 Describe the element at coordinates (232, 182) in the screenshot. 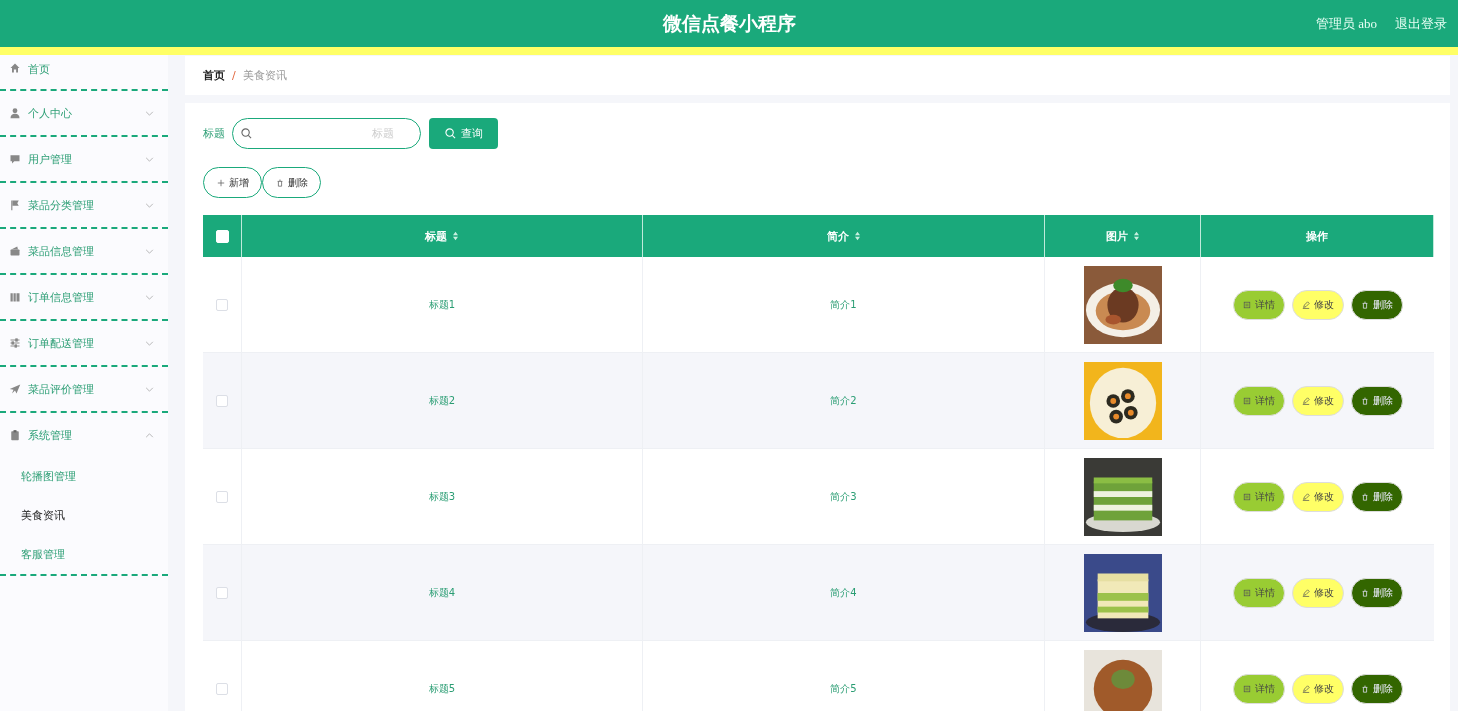

I see `add-button: 新增` at that location.